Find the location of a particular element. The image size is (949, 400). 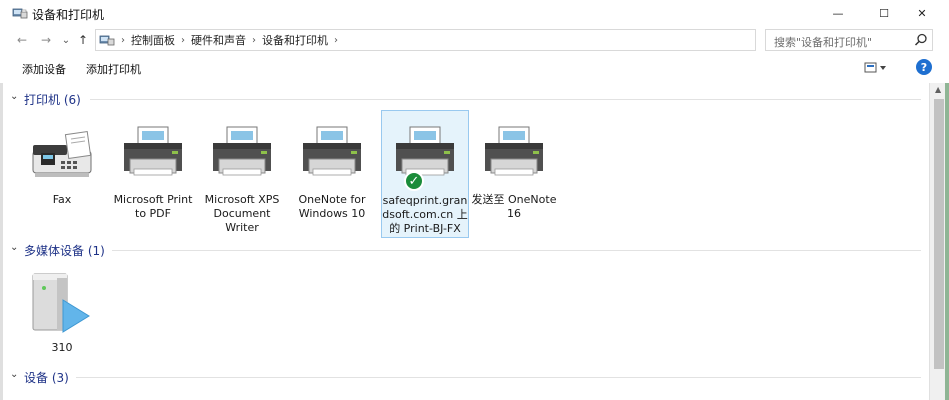

change-view-button is located at coordinates (876, 68).